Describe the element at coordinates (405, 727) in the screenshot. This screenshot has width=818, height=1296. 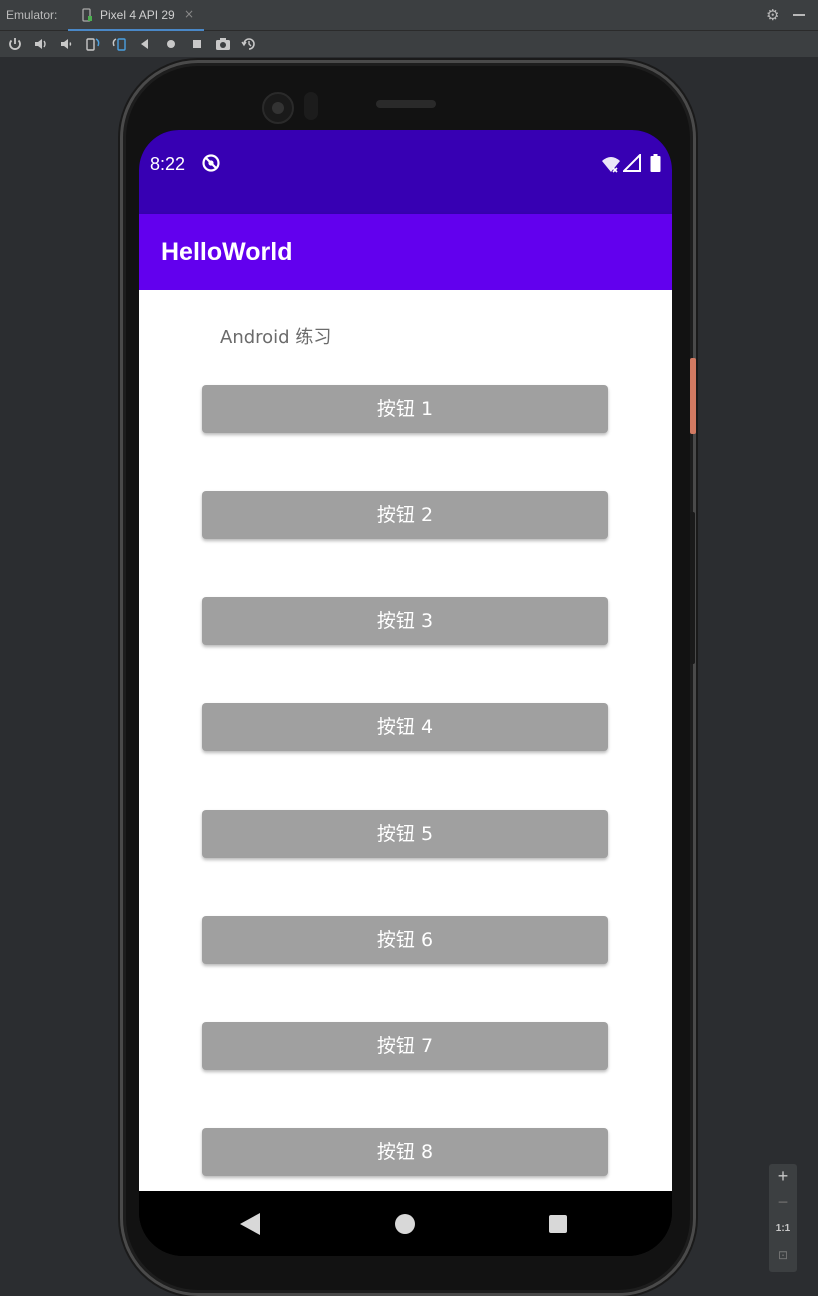
I see `button-4: 按钮 4` at that location.